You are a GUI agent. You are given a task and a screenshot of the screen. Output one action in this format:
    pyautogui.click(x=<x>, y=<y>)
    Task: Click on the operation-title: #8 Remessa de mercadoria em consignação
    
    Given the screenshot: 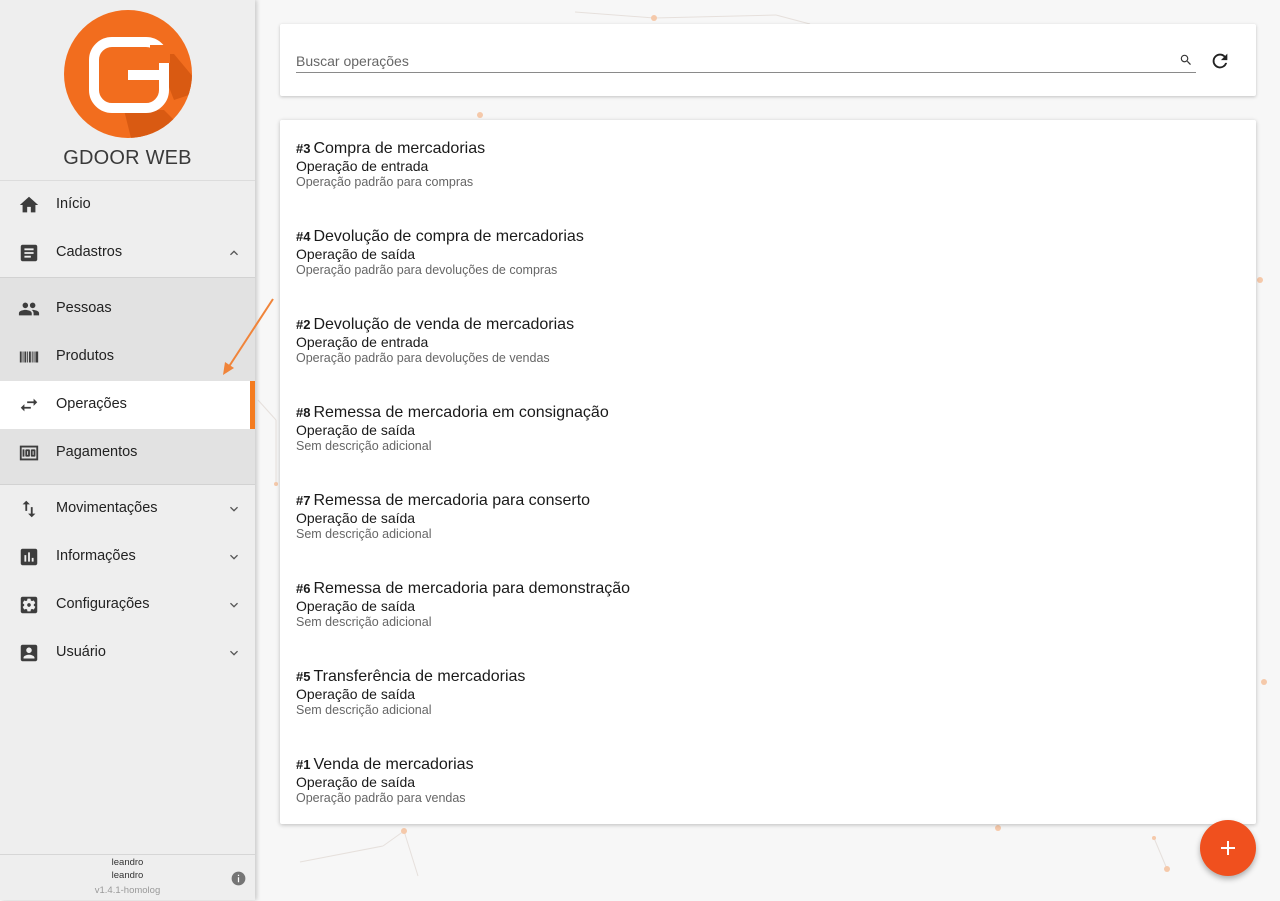 What is the action you would take?
    pyautogui.click(x=452, y=413)
    